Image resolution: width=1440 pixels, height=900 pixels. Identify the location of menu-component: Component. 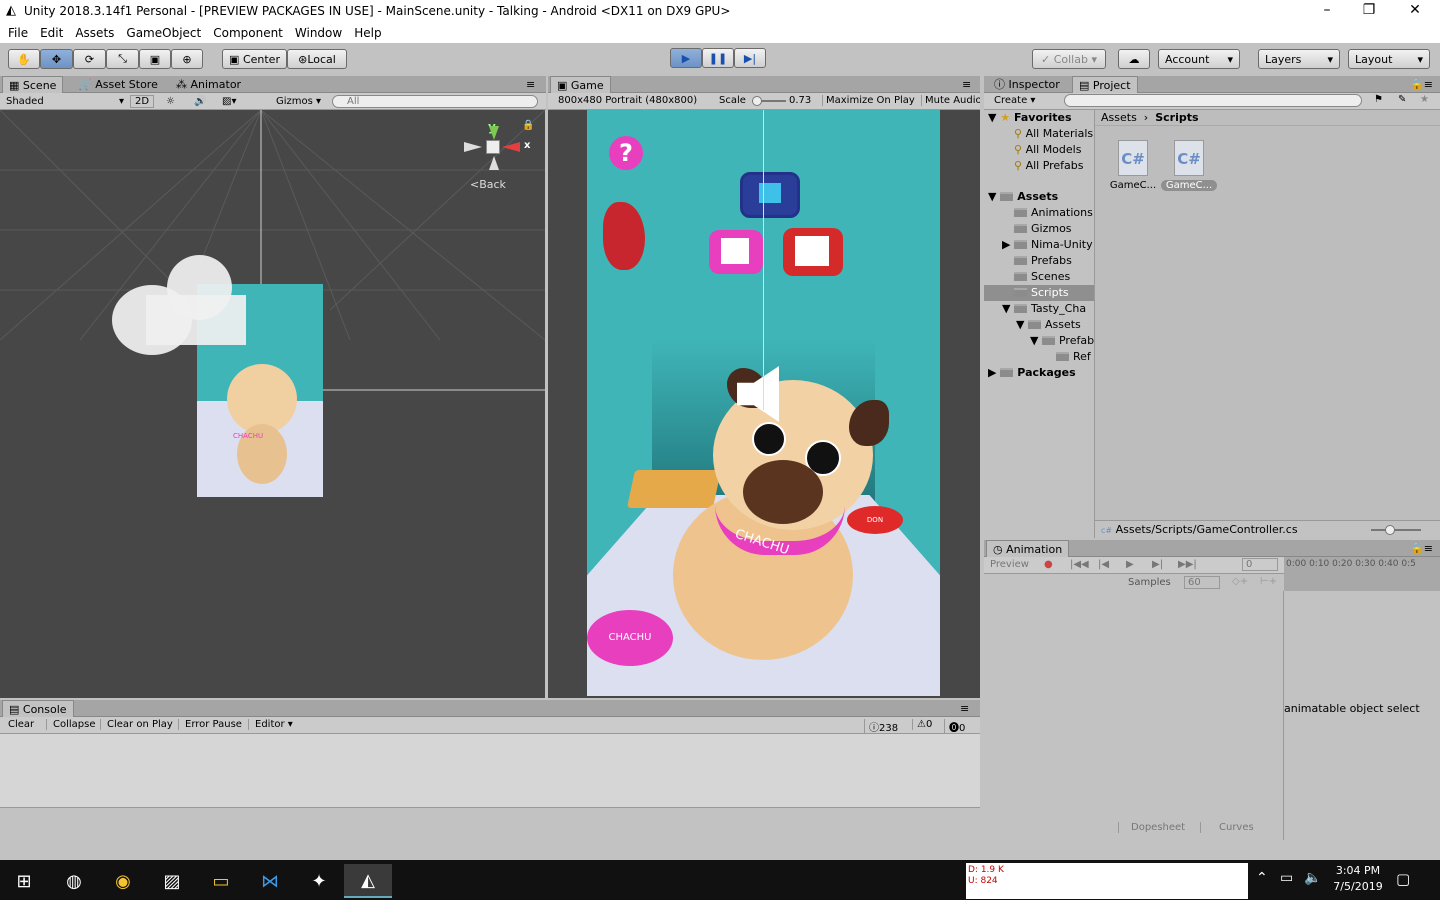
(248, 33).